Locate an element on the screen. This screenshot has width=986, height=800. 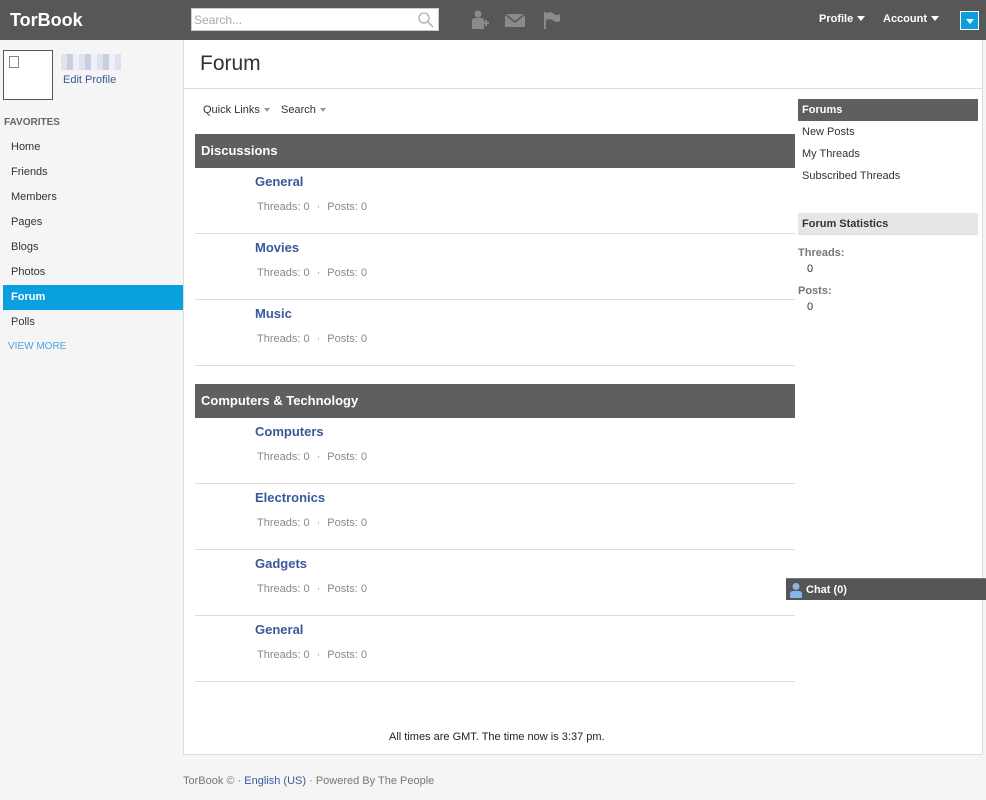
quick-links-label: Quick Links is located at coordinates (231, 110).